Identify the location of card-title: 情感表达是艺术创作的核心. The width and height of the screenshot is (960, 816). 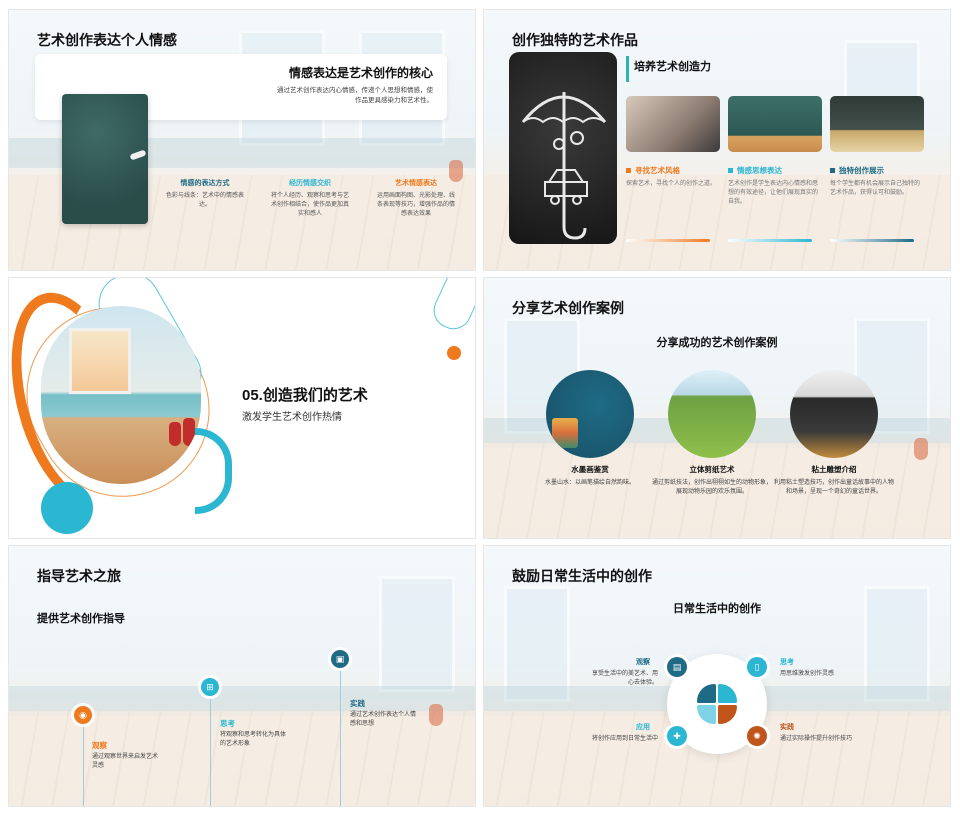
(360, 73).